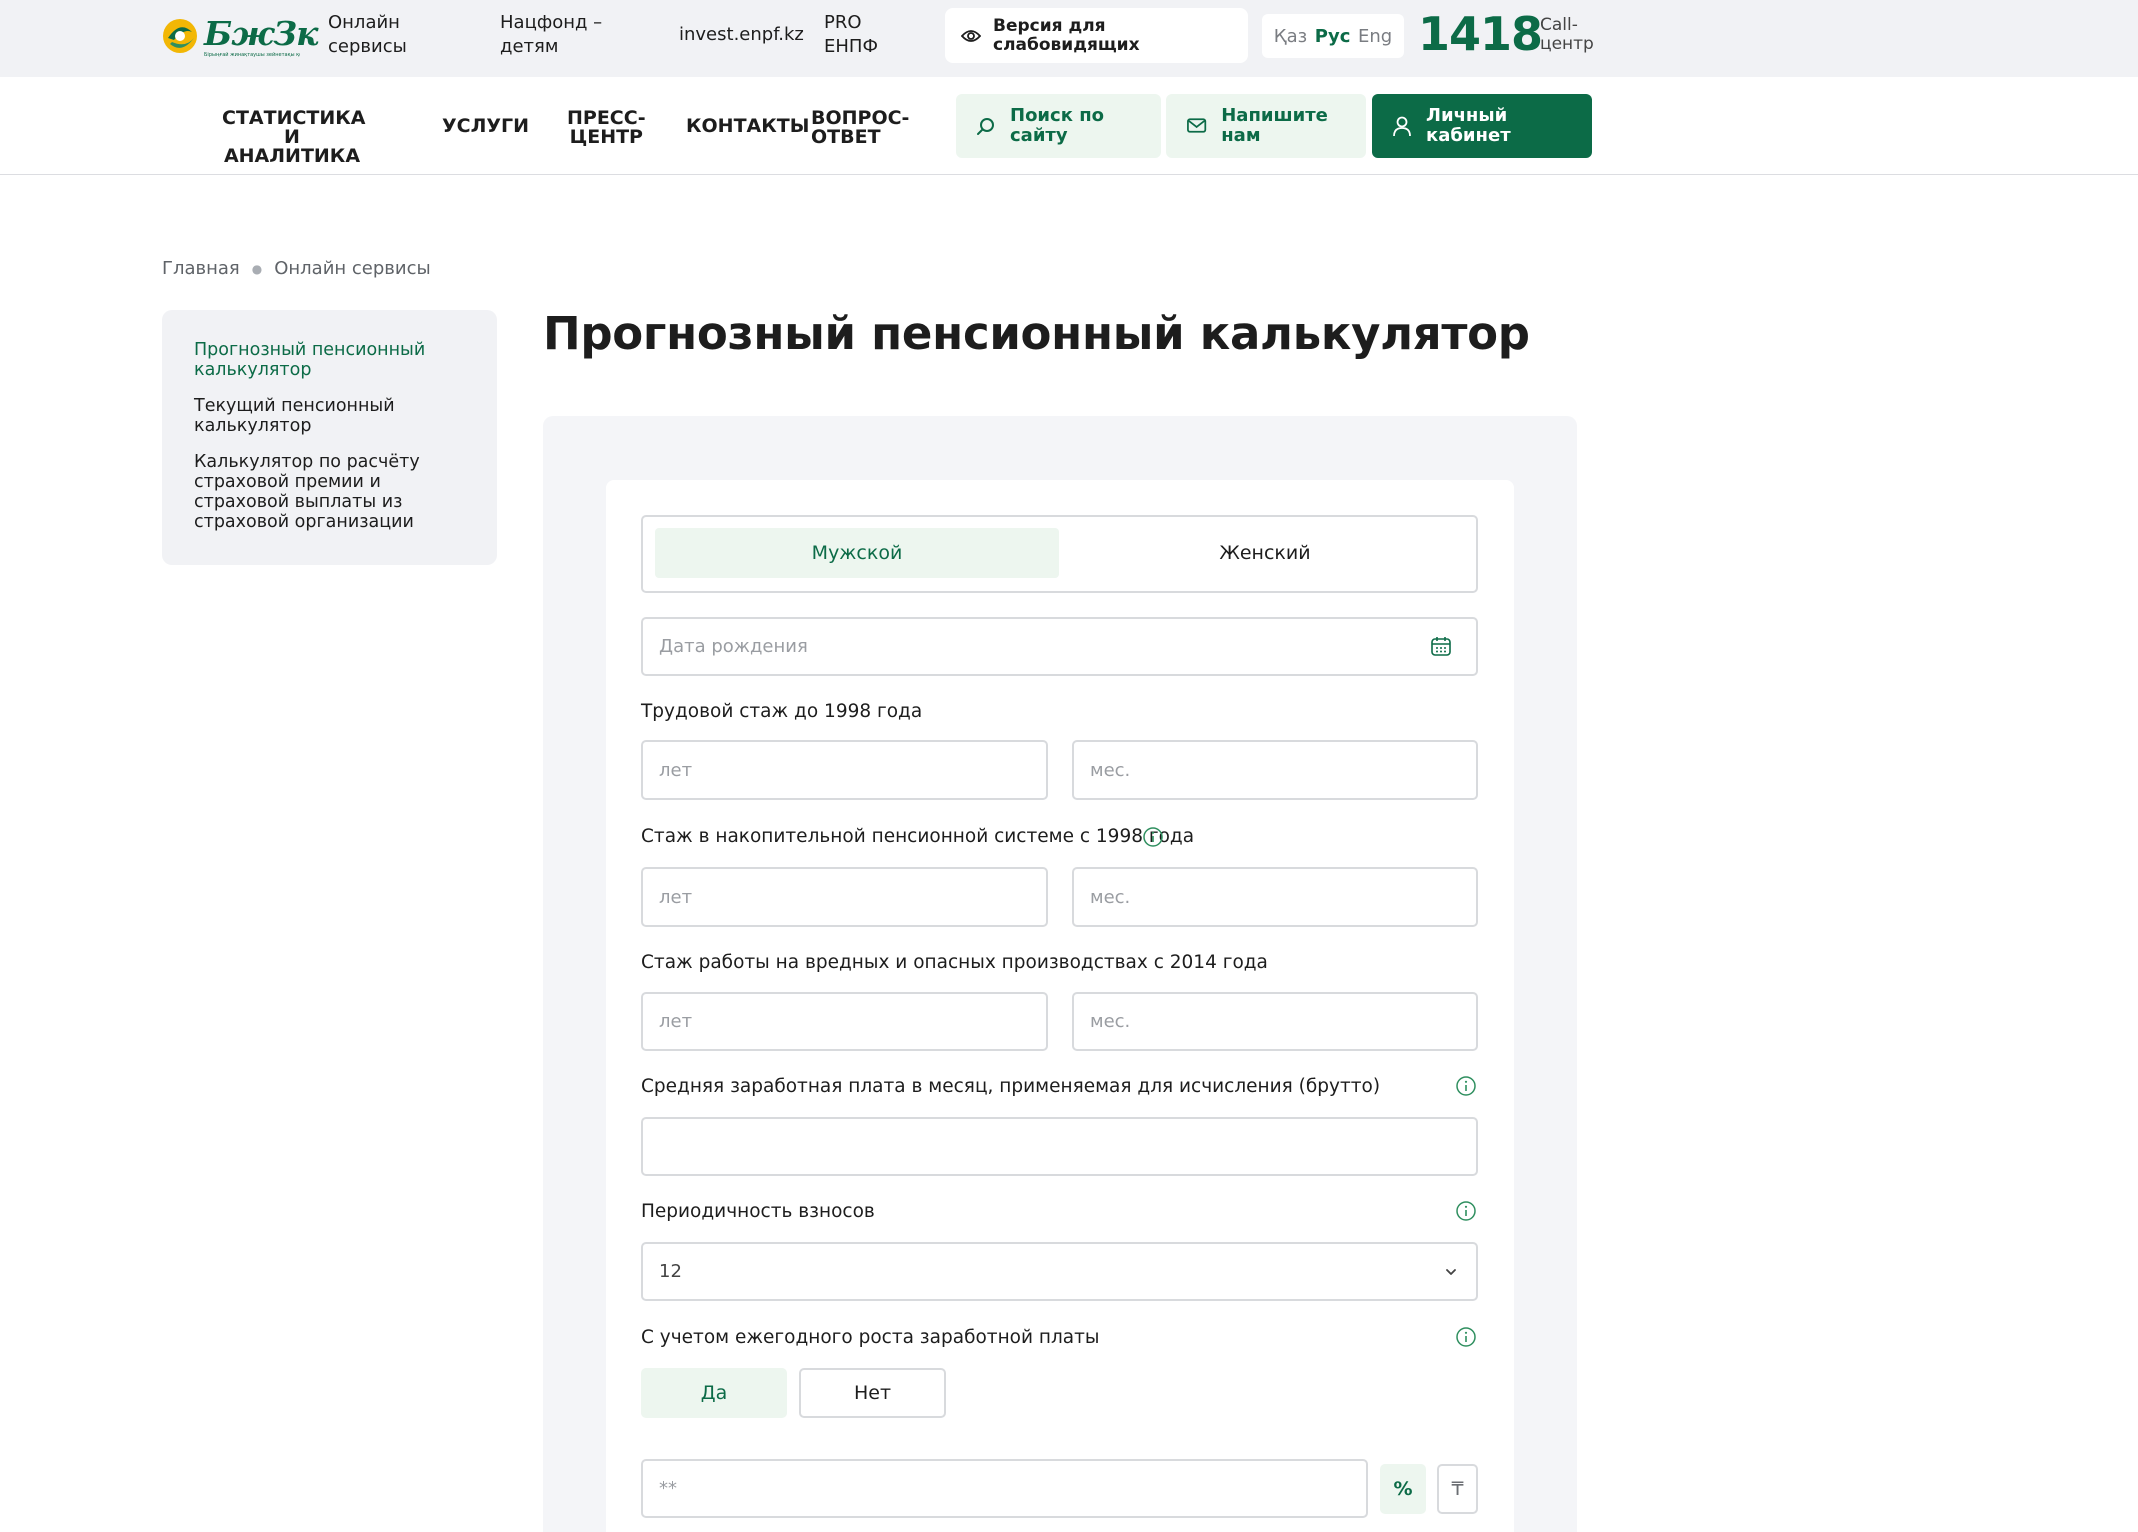  What do you see at coordinates (1468, 135) in the screenshot?
I see `personal-account-label-line: кабинет` at bounding box center [1468, 135].